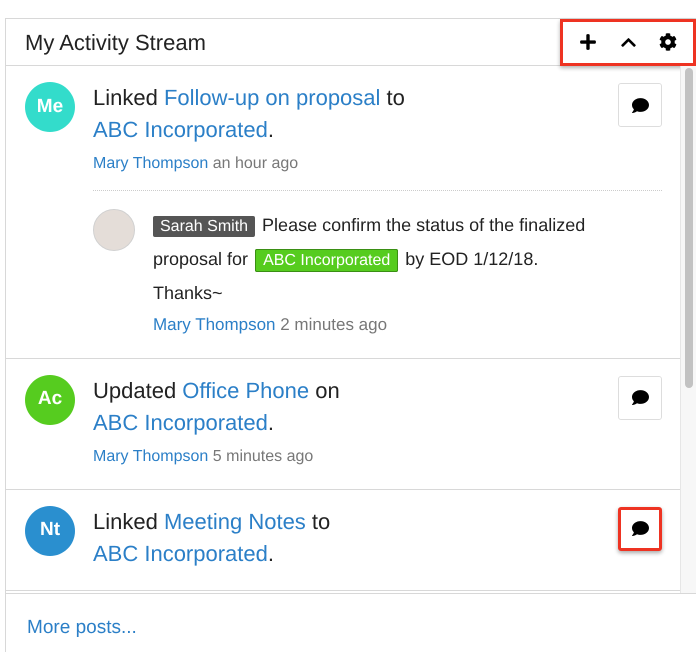 This screenshot has height=652, width=696. What do you see at coordinates (212, 538) in the screenshot?
I see `activity-message: Linked Meeting Notes to ABC Incorporated.` at bounding box center [212, 538].